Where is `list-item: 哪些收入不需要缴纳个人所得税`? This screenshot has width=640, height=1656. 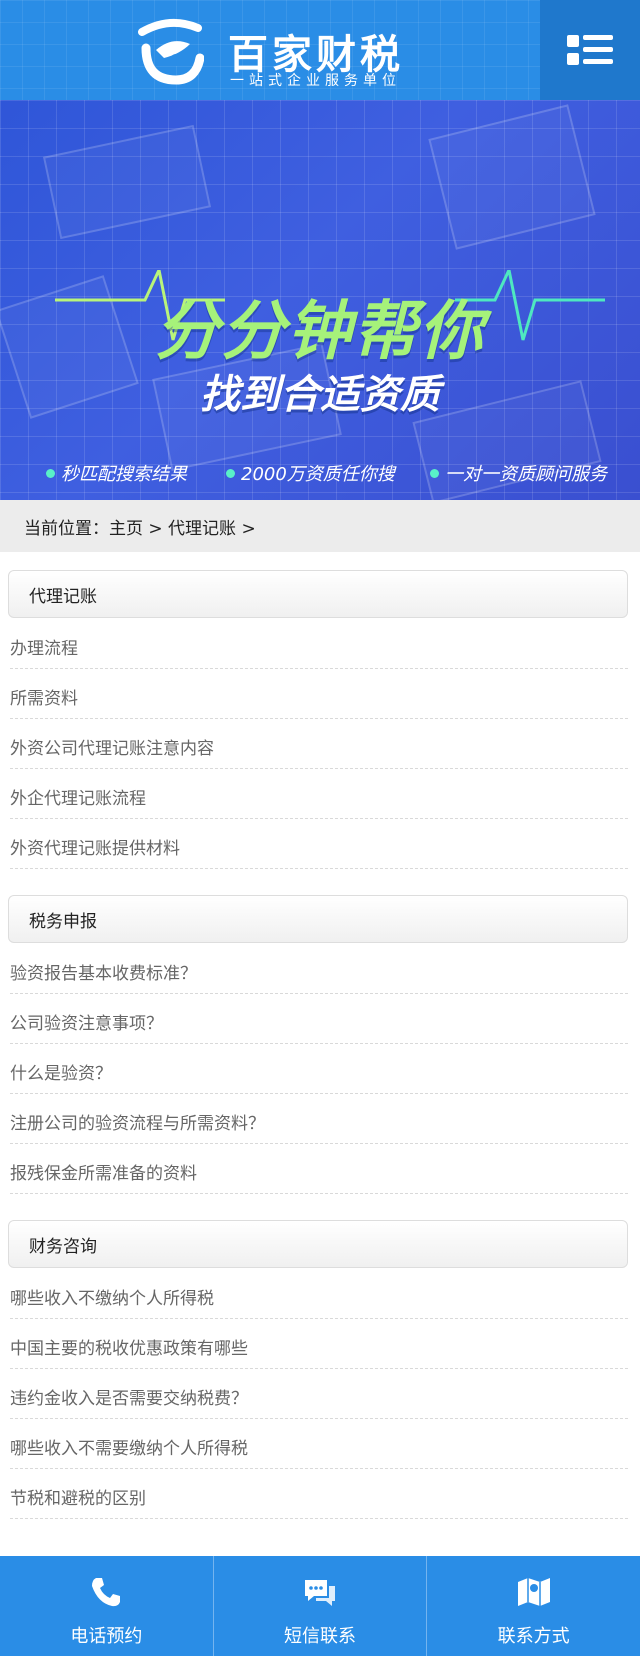
list-item: 哪些收入不需要缴纳个人所得税 is located at coordinates (319, 1444).